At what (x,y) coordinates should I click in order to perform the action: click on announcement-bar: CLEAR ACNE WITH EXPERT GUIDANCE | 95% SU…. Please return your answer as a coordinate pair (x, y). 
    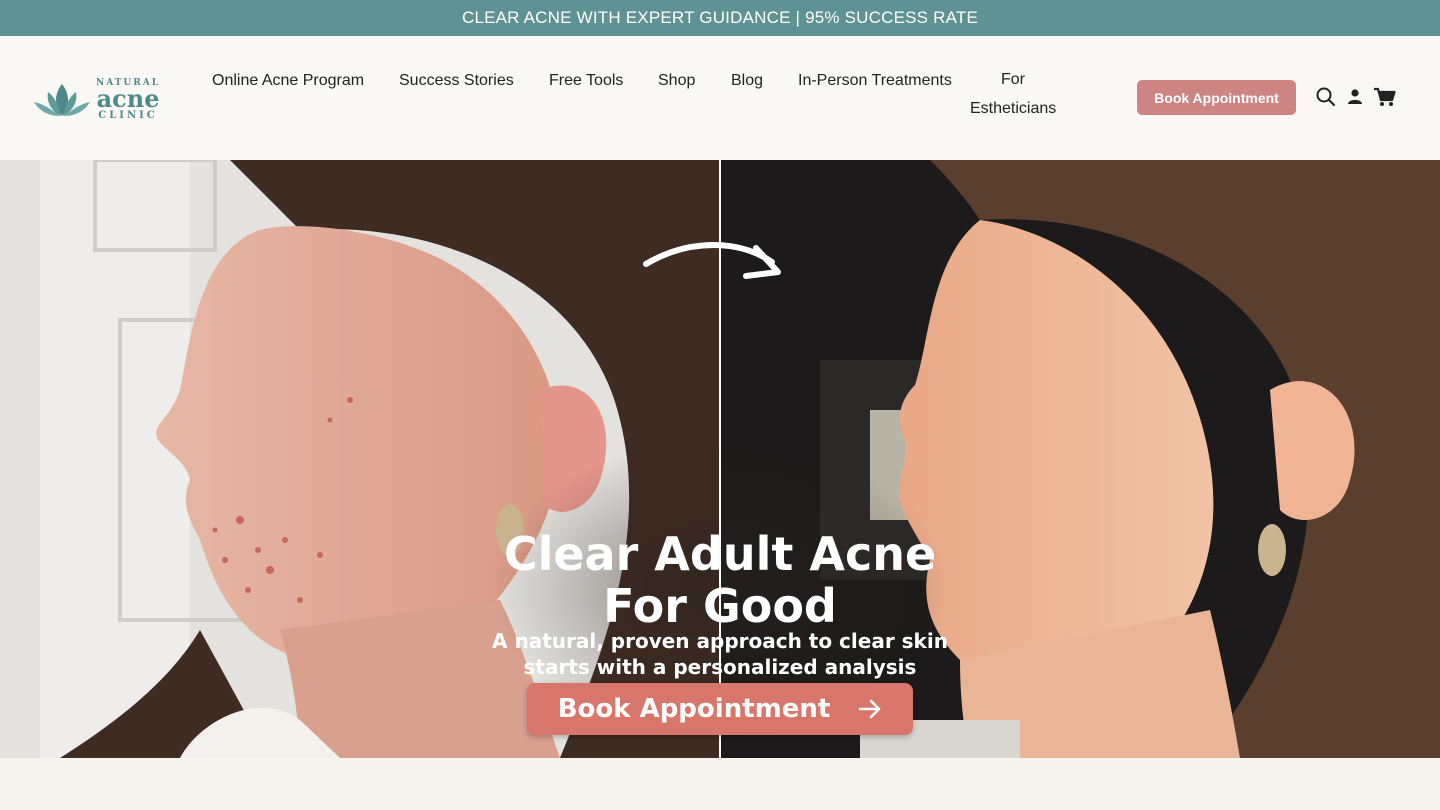
    Looking at the image, I should click on (720, 18).